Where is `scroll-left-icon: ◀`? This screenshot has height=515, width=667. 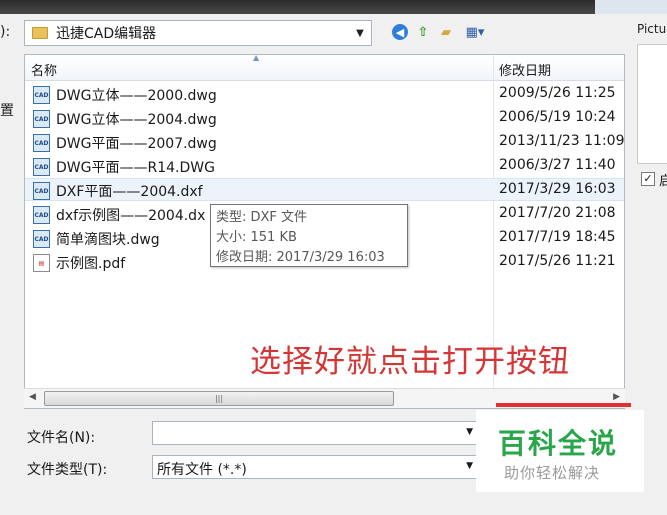 scroll-left-icon: ◀ is located at coordinates (32, 397).